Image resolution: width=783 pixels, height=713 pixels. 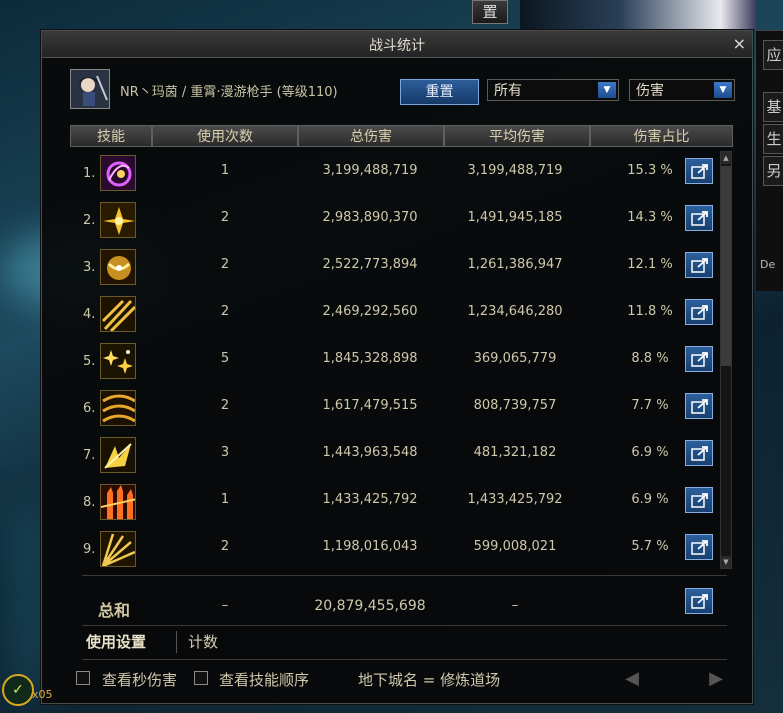 I want to click on metric-select-value: 伤害, so click(x=650, y=91).